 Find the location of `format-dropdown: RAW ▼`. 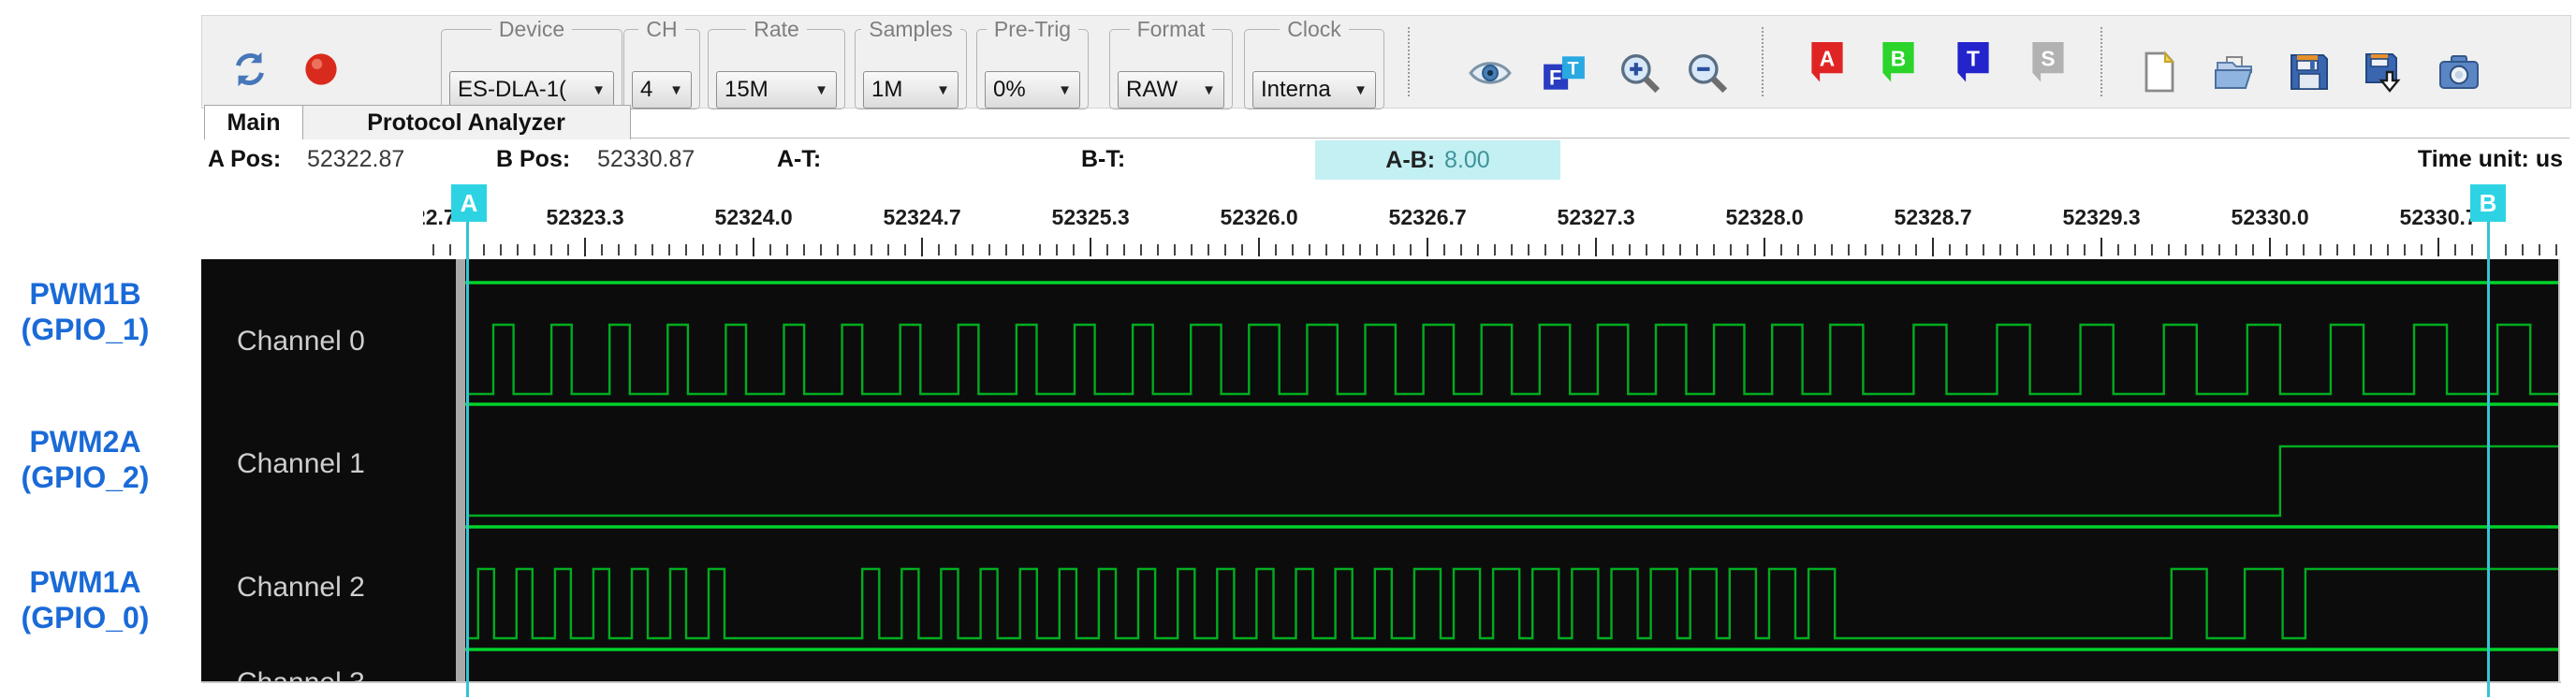

format-dropdown: RAW ▼ is located at coordinates (1171, 90).